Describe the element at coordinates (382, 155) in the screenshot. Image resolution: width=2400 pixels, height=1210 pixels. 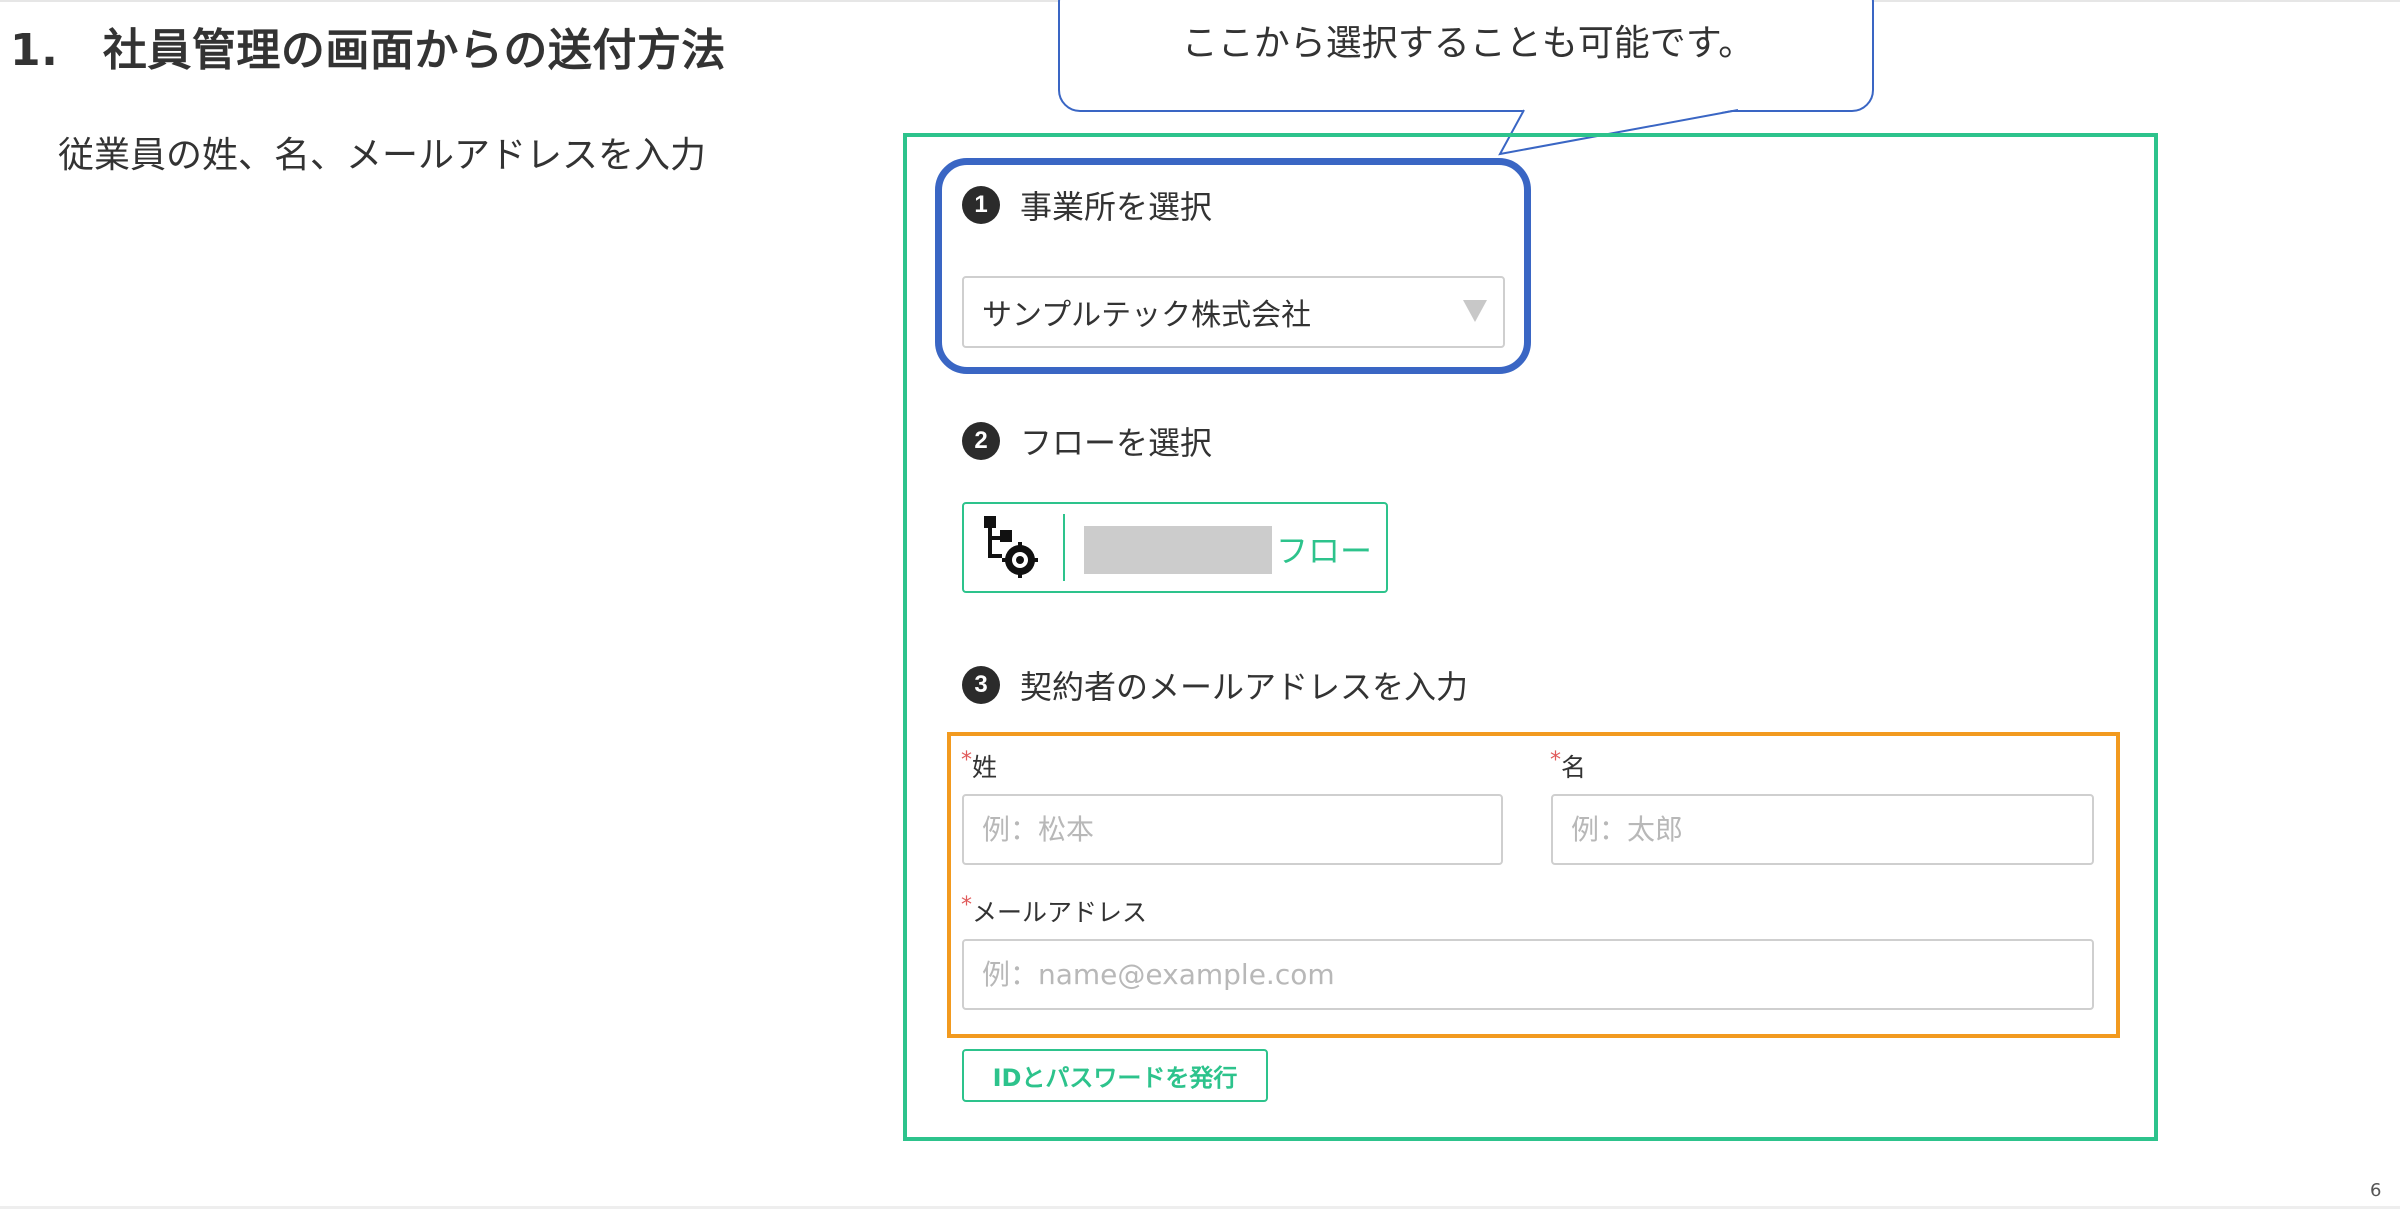
I see `slide-subtitle: 従業員の姓、名、メールアドレスを入力` at that location.